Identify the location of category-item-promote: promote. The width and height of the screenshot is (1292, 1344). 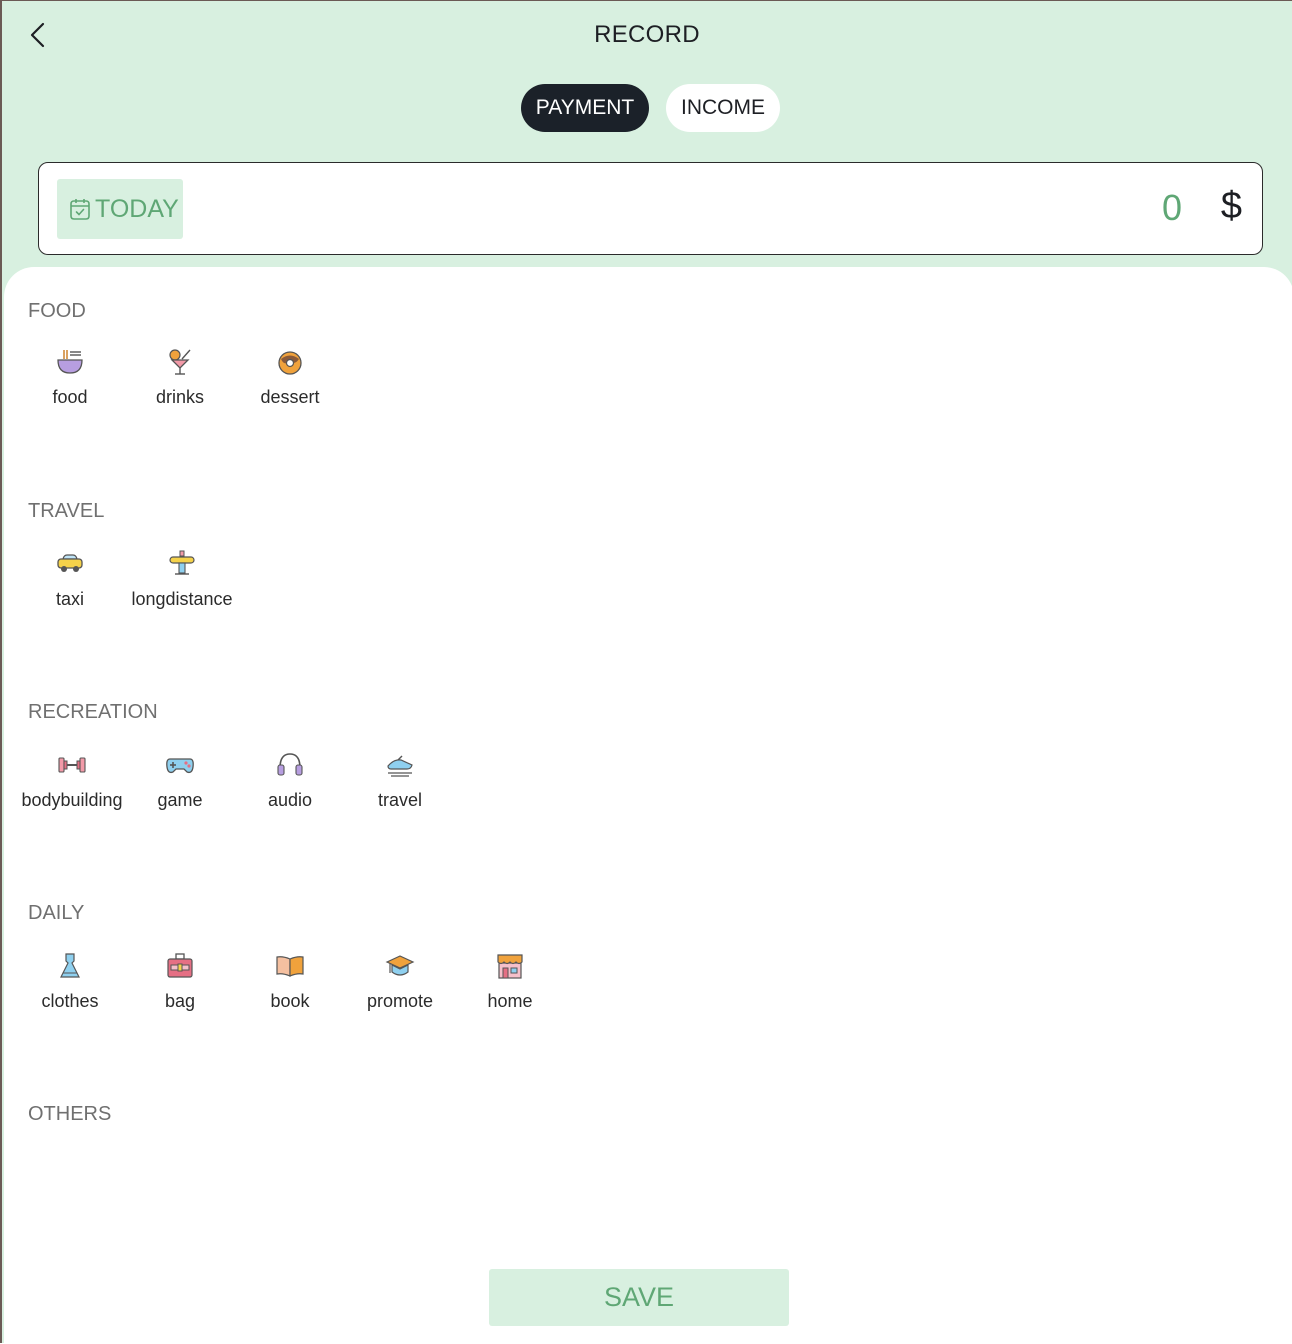
(400, 981).